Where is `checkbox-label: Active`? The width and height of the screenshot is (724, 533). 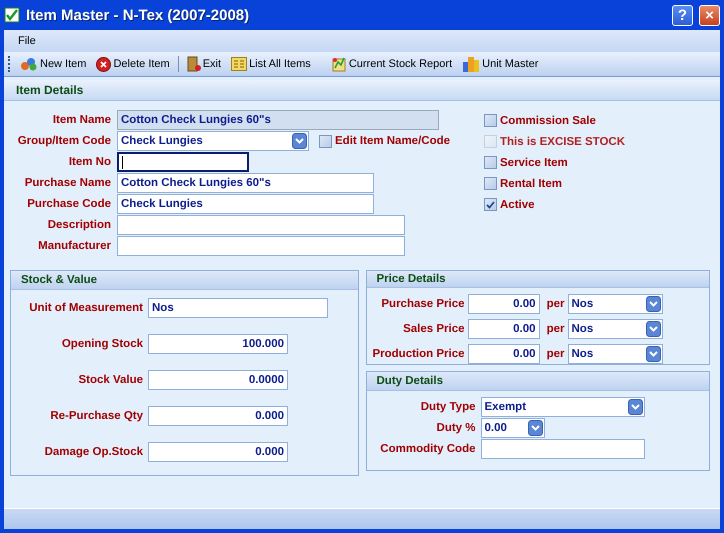 checkbox-label: Active is located at coordinates (517, 204).